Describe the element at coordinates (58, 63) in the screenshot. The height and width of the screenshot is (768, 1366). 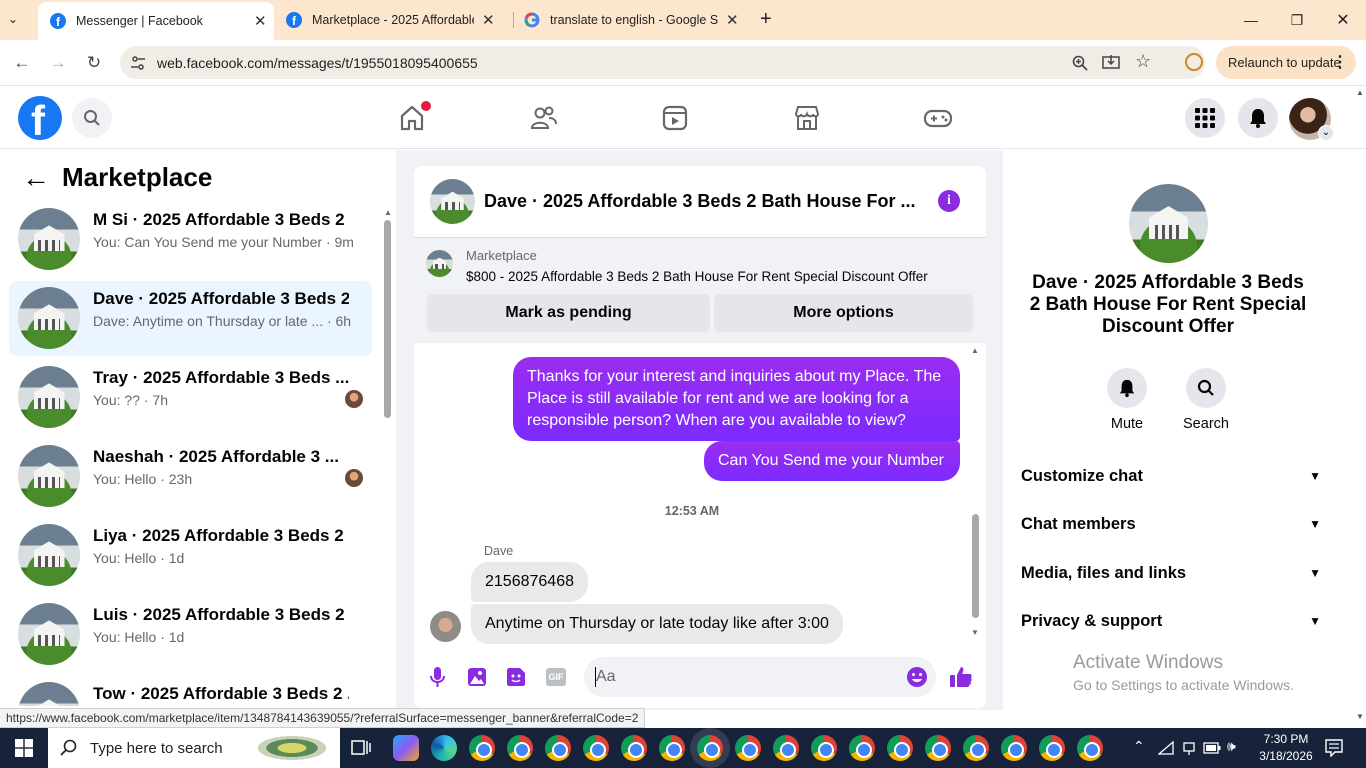
I see `forward-icon: →` at that location.